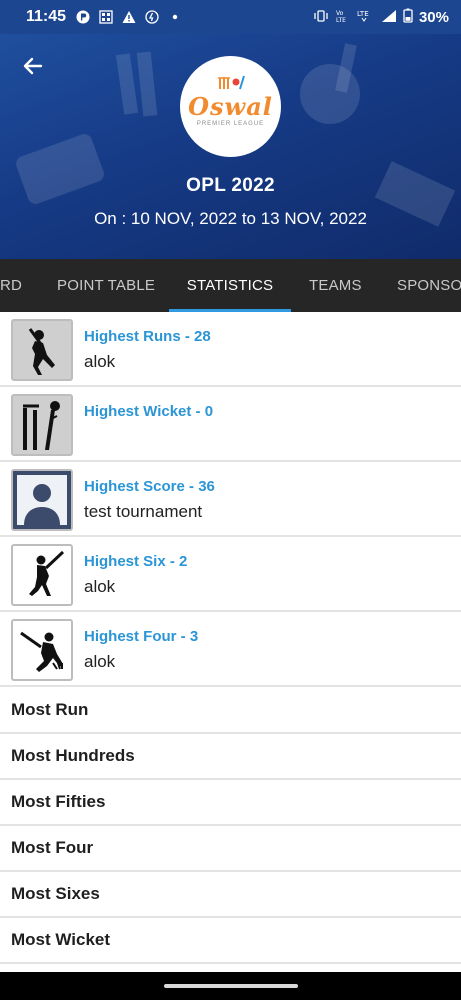 The height and width of the screenshot is (1000, 461). I want to click on tab-label: STATISTICS, so click(230, 285).